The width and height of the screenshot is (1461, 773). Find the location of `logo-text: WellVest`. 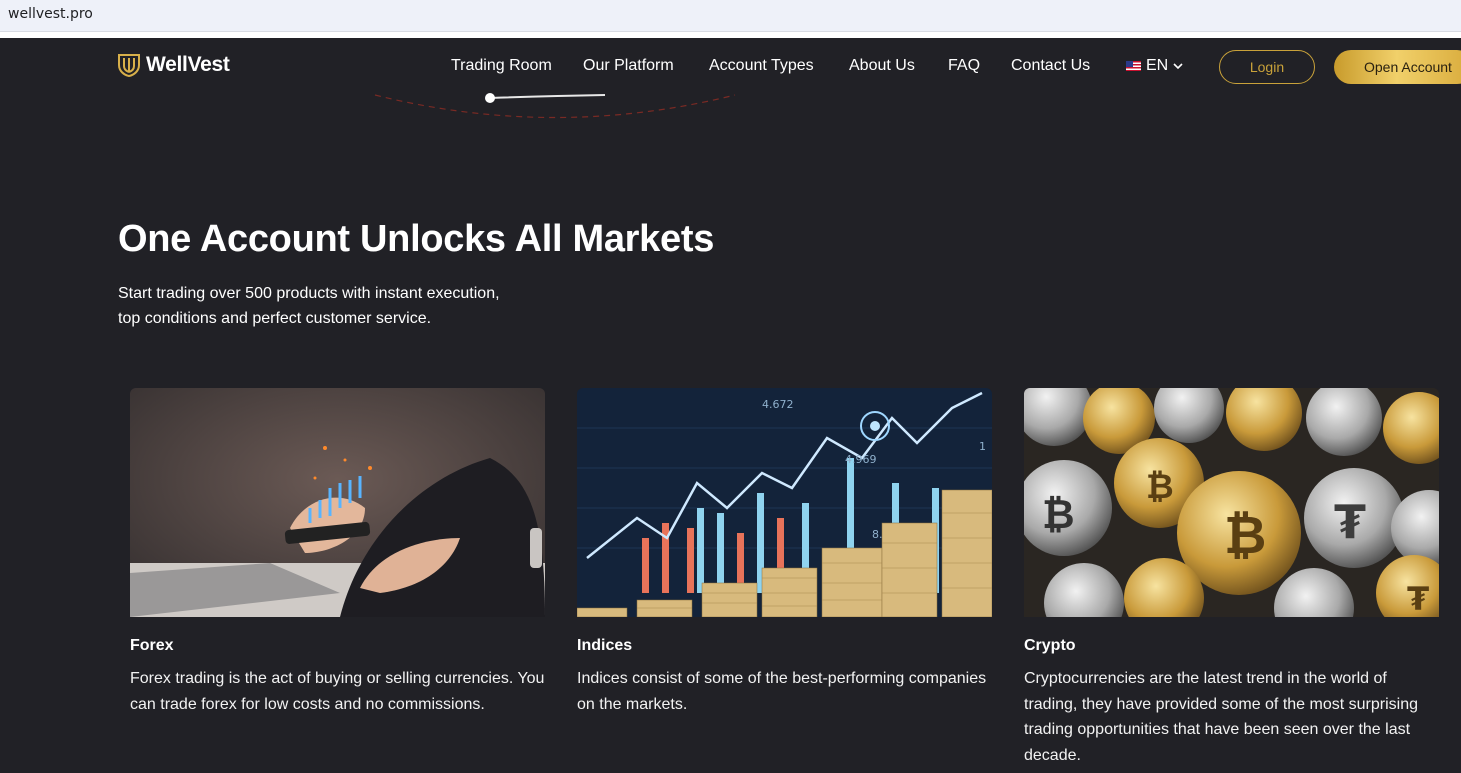

logo-text: WellVest is located at coordinates (188, 64).